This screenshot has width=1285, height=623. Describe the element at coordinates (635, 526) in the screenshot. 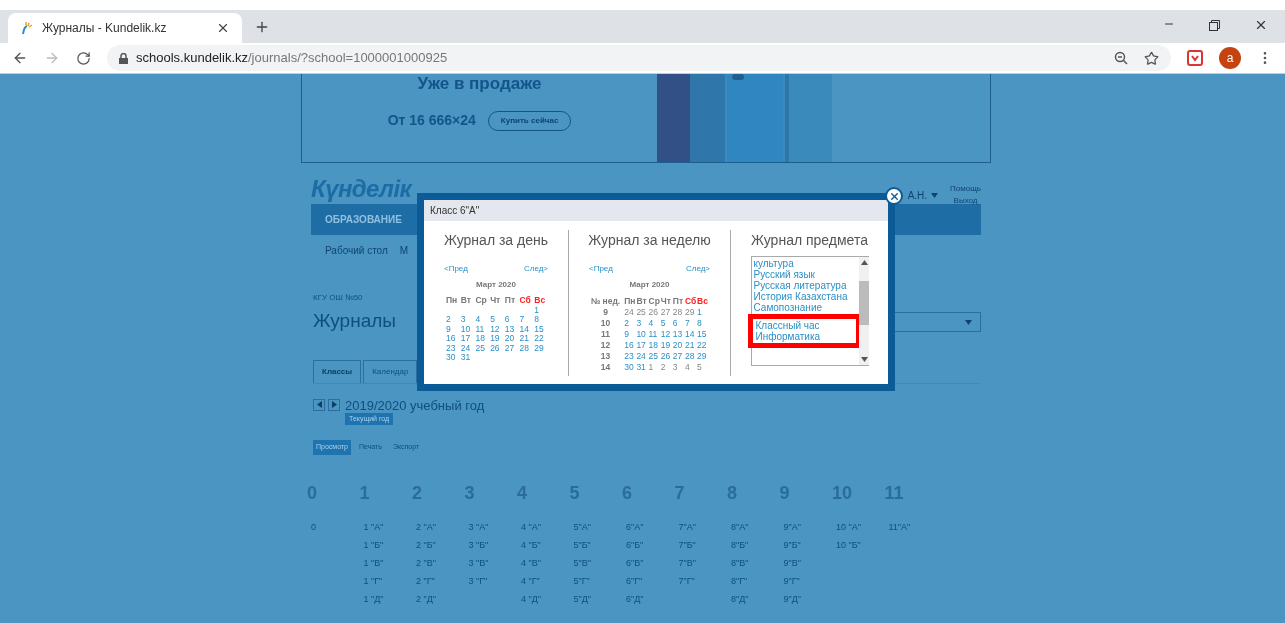

I see `class-link: 6"А"` at that location.